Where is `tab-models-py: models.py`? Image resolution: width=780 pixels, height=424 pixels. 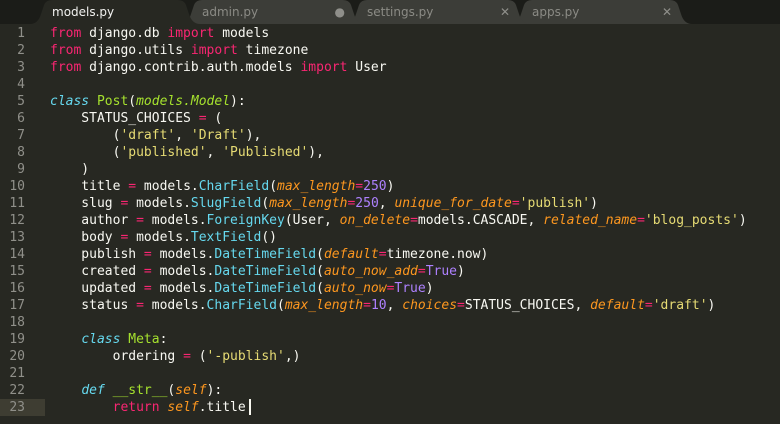 tab-models-py: models.py is located at coordinates (115, 12).